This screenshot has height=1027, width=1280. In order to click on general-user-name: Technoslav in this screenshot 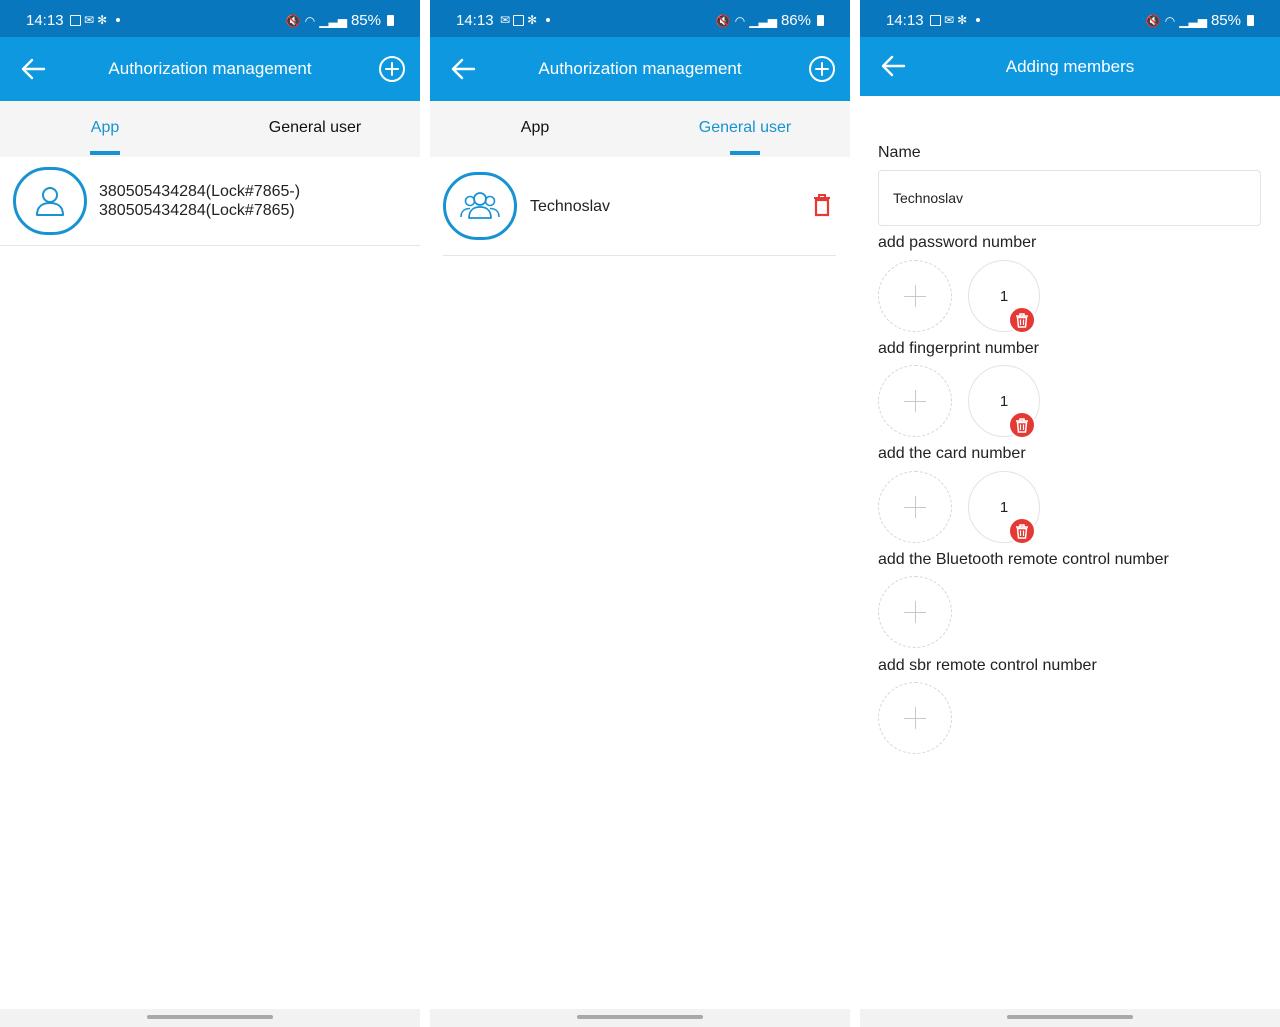, I will do `click(570, 206)`.